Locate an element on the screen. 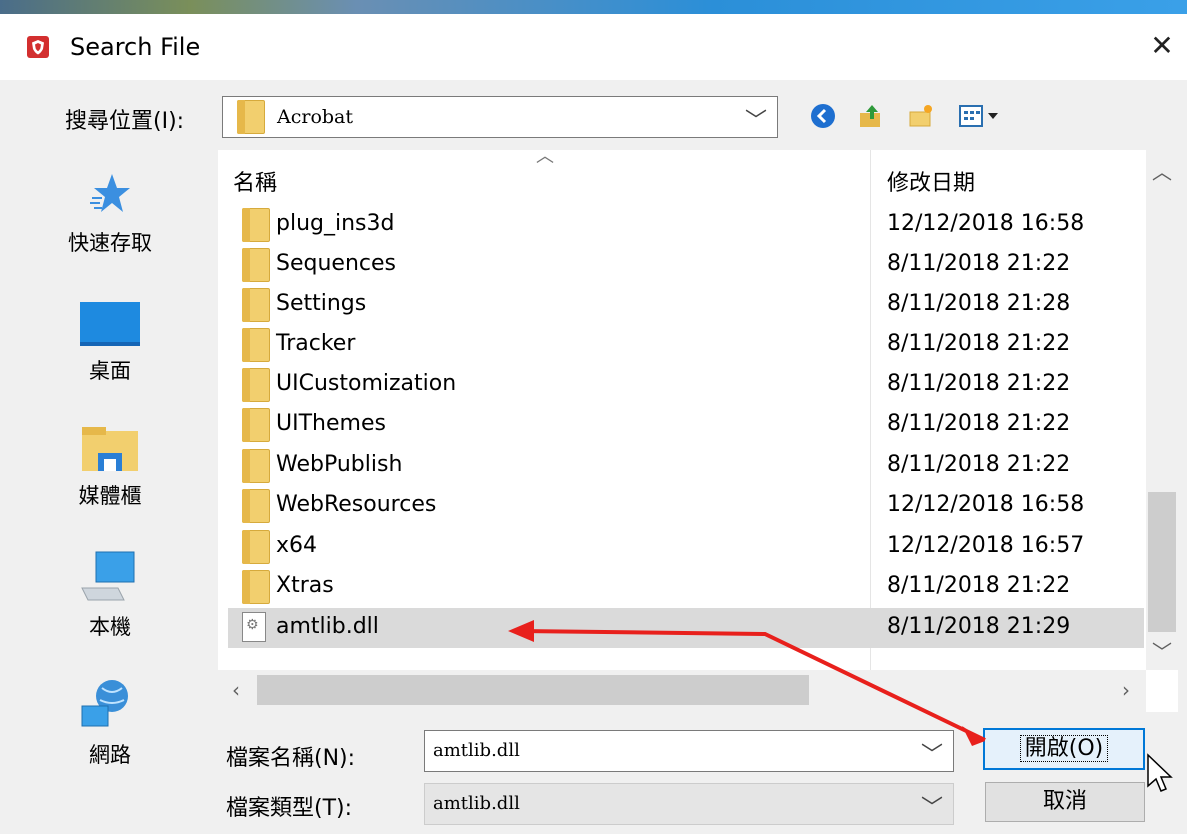  list-item: Tracker 8/11/2018 21:22 is located at coordinates (686, 345).